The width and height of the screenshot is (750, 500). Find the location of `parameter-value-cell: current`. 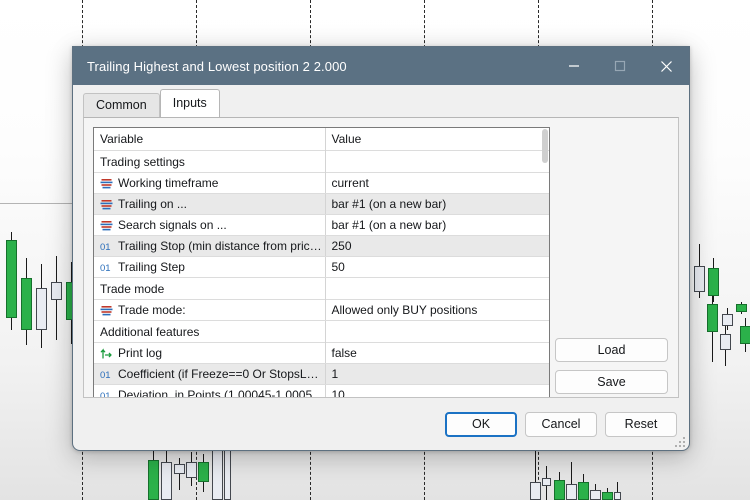

parameter-value-cell: current is located at coordinates (437, 183).